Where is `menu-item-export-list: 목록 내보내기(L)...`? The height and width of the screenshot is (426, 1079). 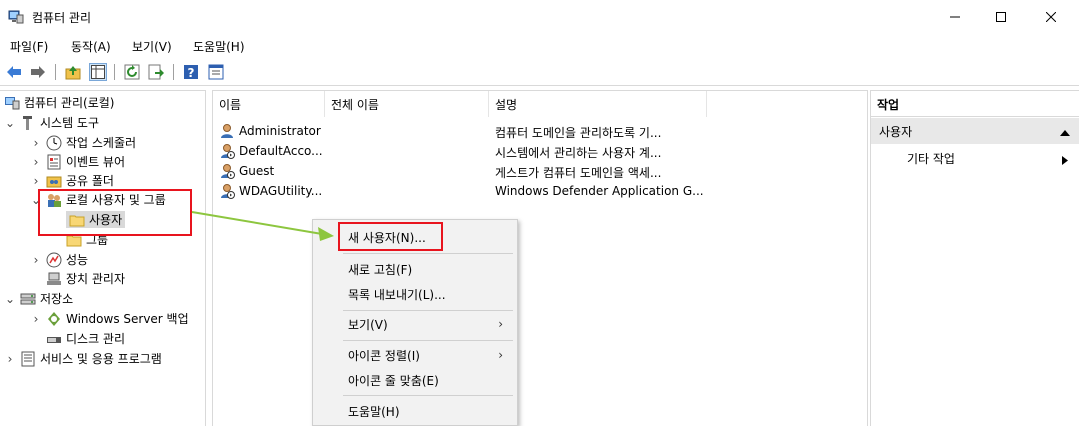
menu-item-export-list: 목록 내보내기(L)... is located at coordinates (415, 294).